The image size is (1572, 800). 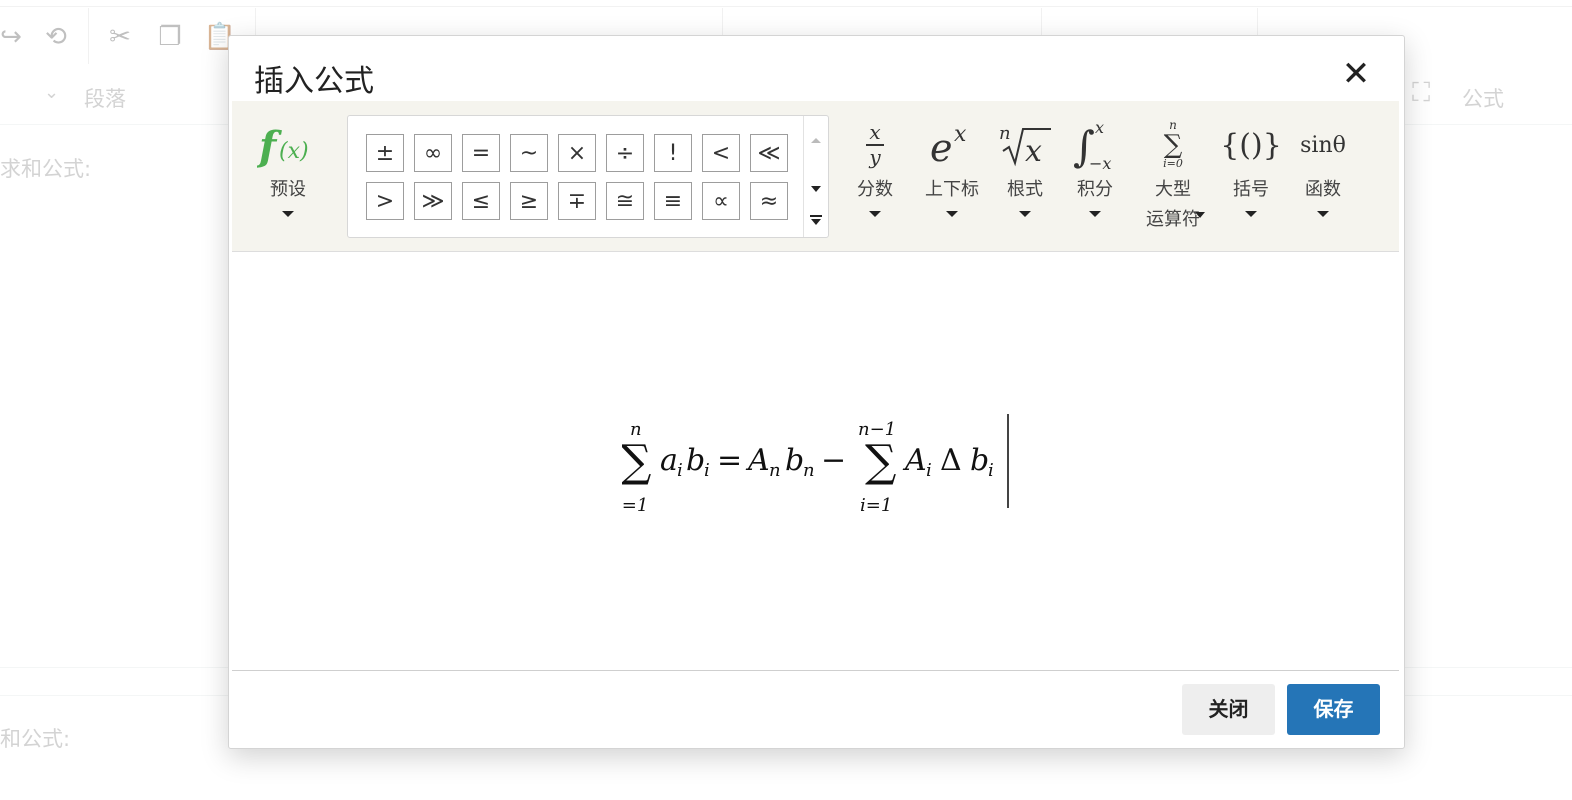 What do you see at coordinates (952, 189) in the screenshot?
I see `script-label: 上下标` at bounding box center [952, 189].